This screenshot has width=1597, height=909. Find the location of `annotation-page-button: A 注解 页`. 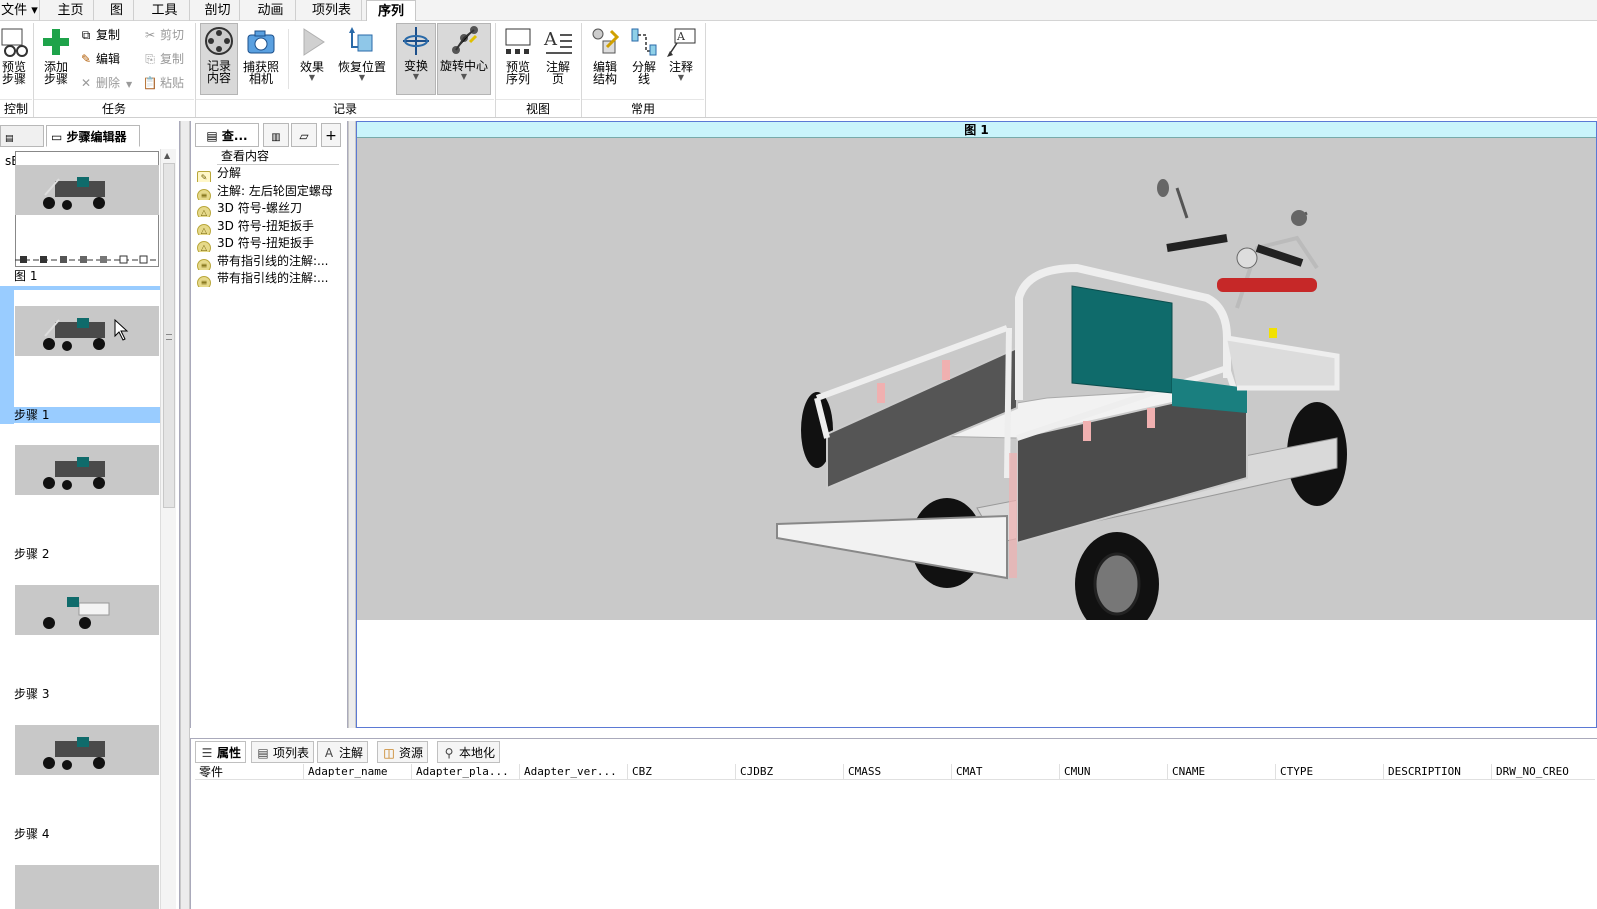

annotation-page-button: A 注解 页 is located at coordinates (558, 55).